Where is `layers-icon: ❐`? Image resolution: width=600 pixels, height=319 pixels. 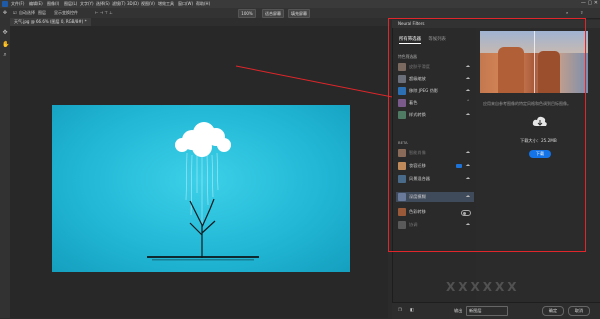
layers-icon: ❐ is located at coordinates (400, 309).